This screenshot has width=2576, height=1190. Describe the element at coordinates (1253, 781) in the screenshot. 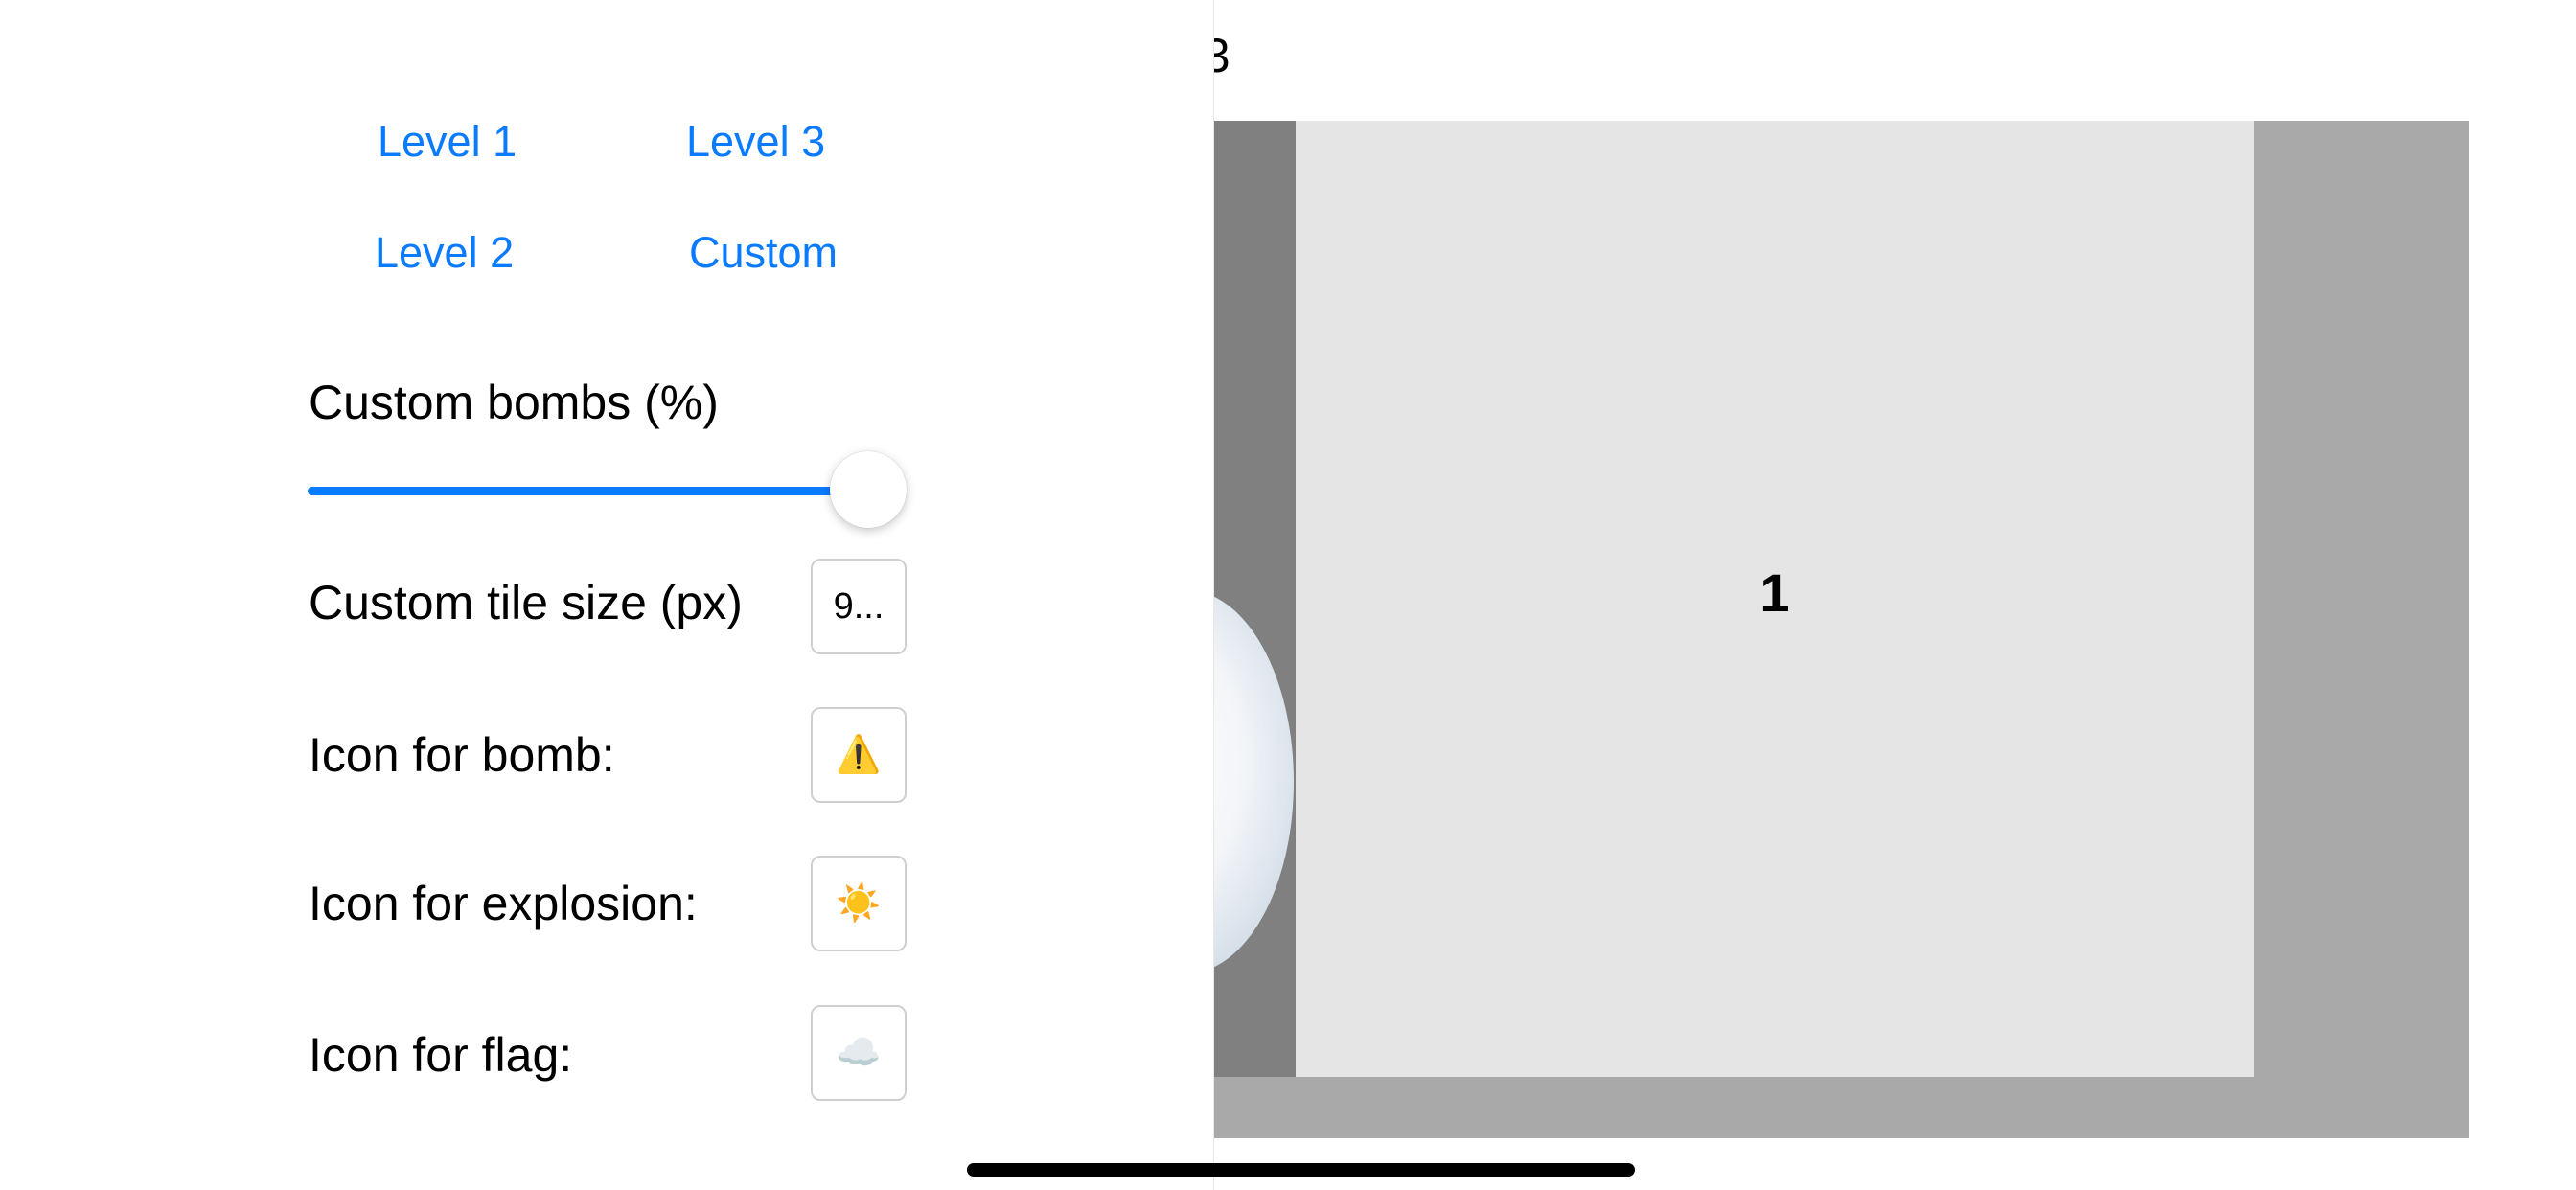

I see `ball-icon` at that location.